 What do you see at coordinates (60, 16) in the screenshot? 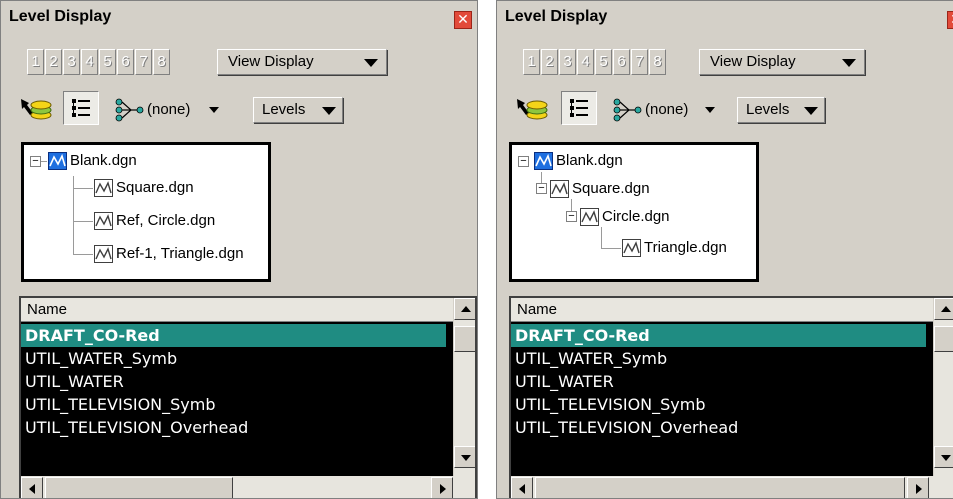
I see `panel-title: Level Display` at bounding box center [60, 16].